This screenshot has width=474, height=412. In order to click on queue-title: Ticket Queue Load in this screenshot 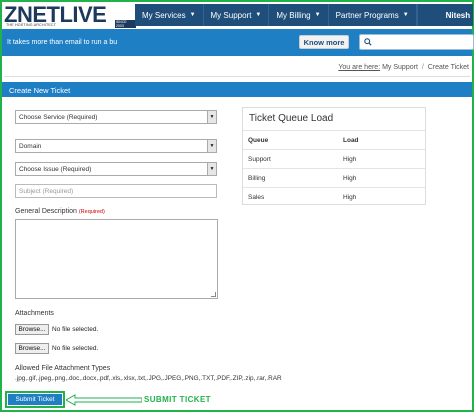, I will do `click(291, 118)`.